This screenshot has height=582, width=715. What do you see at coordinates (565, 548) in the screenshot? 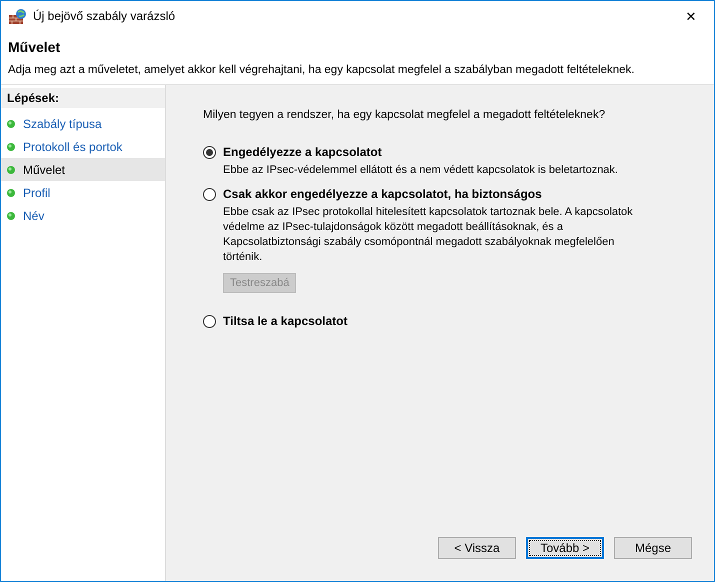
I see `dialog-button: Tovább >` at bounding box center [565, 548].